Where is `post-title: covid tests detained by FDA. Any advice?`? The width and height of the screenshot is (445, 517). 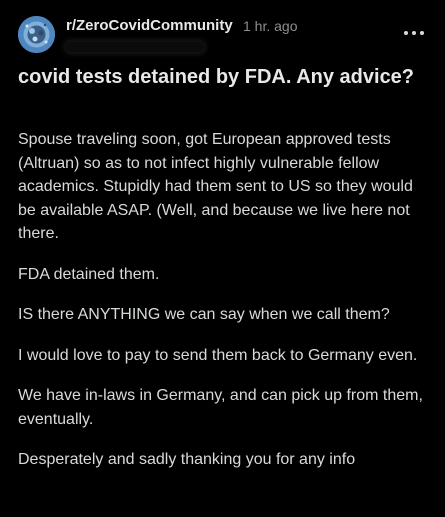 post-title: covid tests detained by FDA. Any advice? is located at coordinates (216, 77).